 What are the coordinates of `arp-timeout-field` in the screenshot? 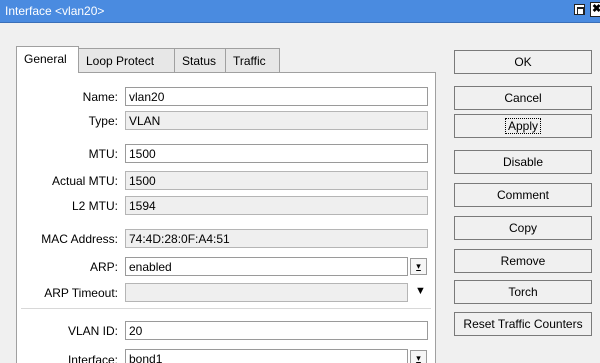 It's located at (266, 292).